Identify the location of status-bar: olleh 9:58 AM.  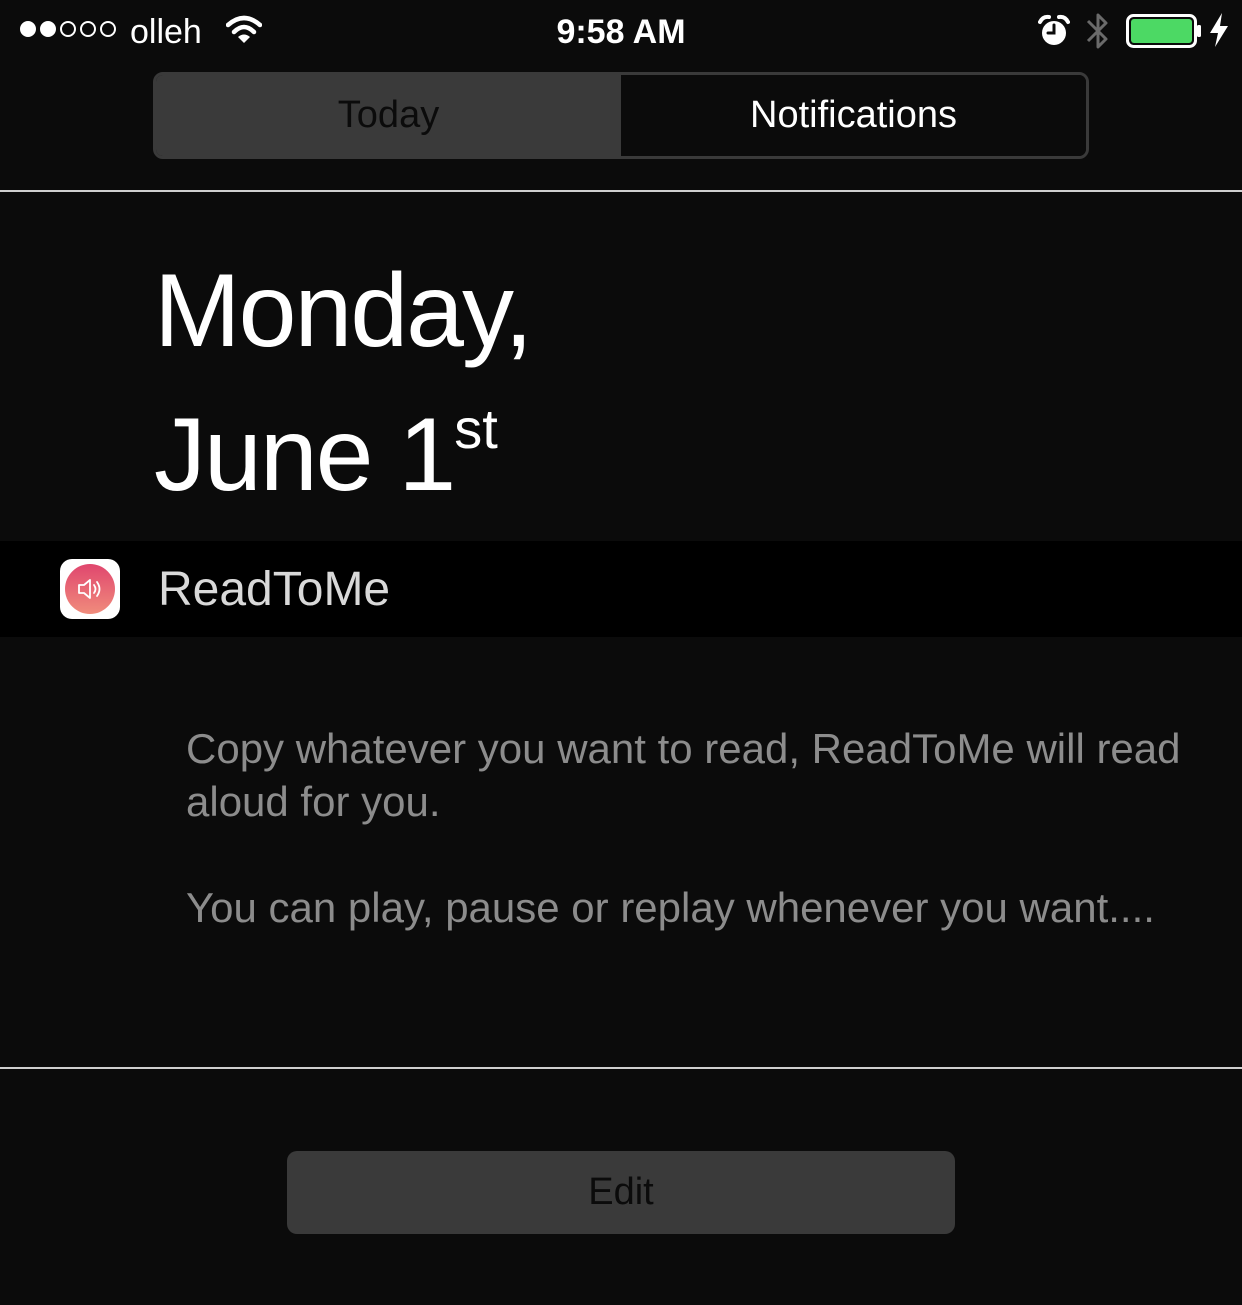
(621, 32).